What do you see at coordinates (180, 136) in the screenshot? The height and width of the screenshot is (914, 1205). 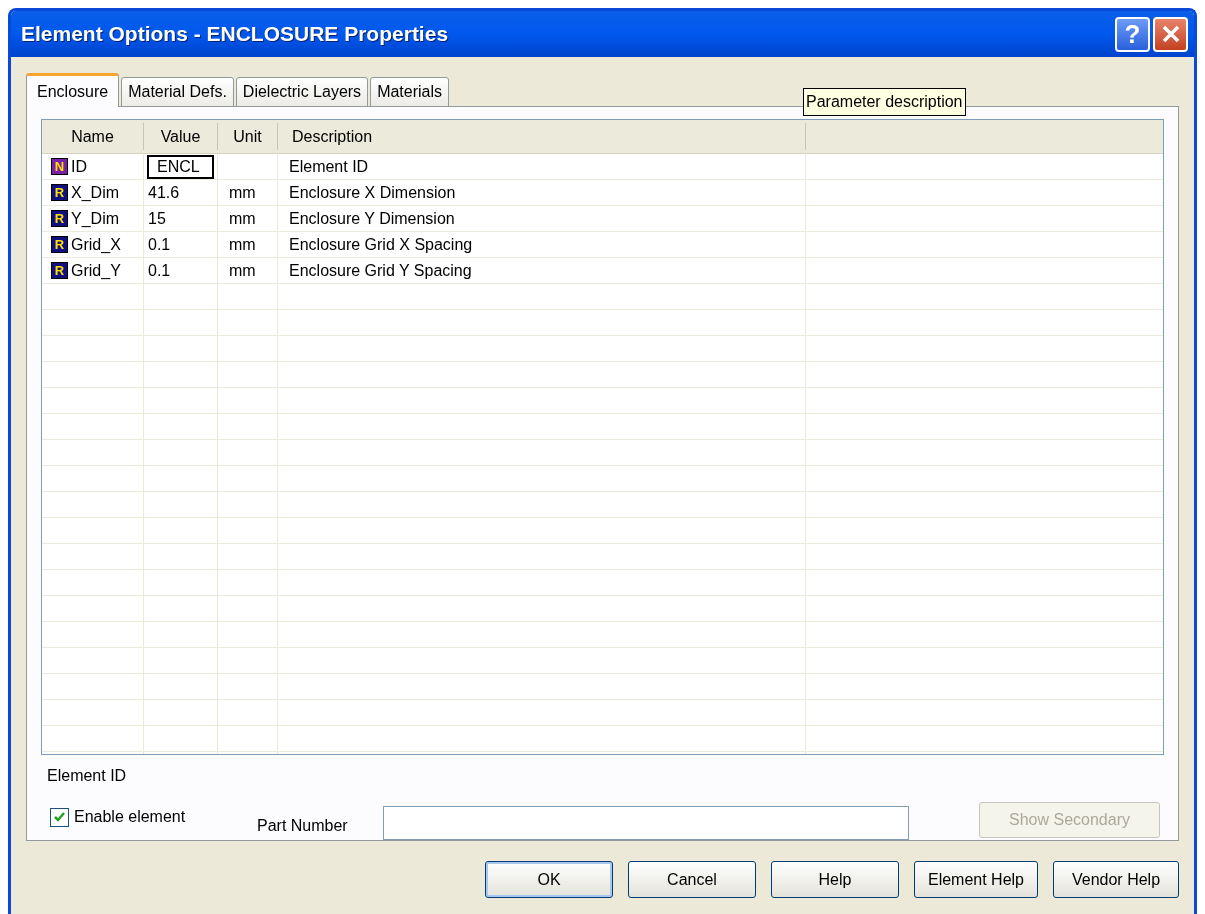 I see `column-header: Value` at bounding box center [180, 136].